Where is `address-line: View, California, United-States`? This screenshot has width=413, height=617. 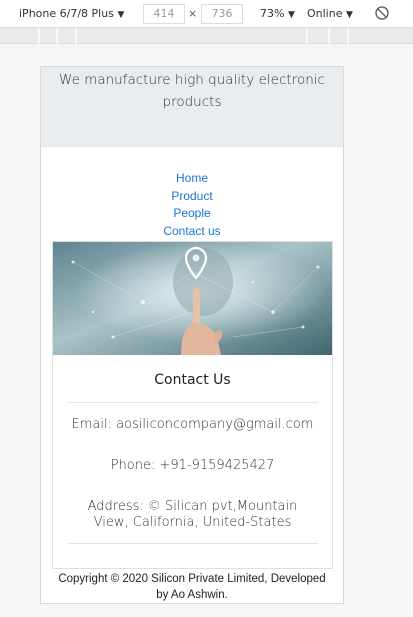
address-line: View, California, United-States is located at coordinates (192, 522).